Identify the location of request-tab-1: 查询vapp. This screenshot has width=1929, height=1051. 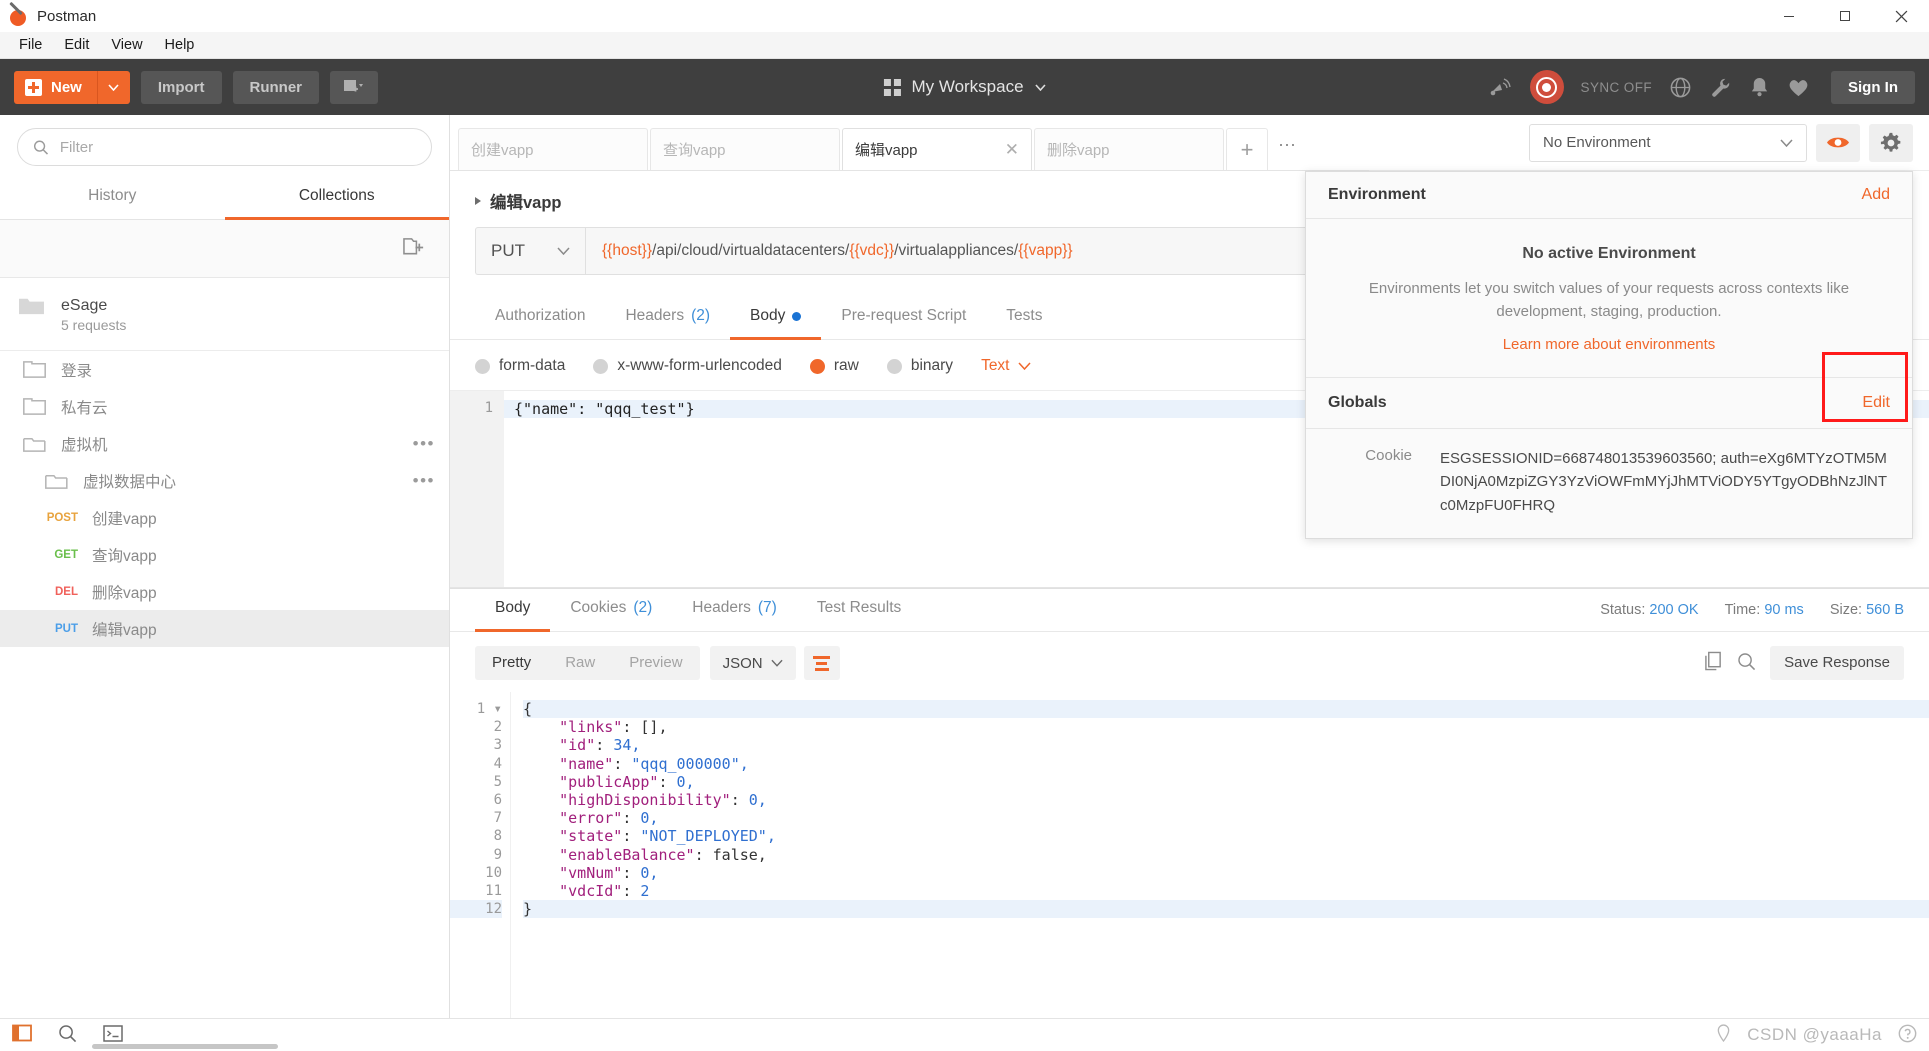
(745, 149).